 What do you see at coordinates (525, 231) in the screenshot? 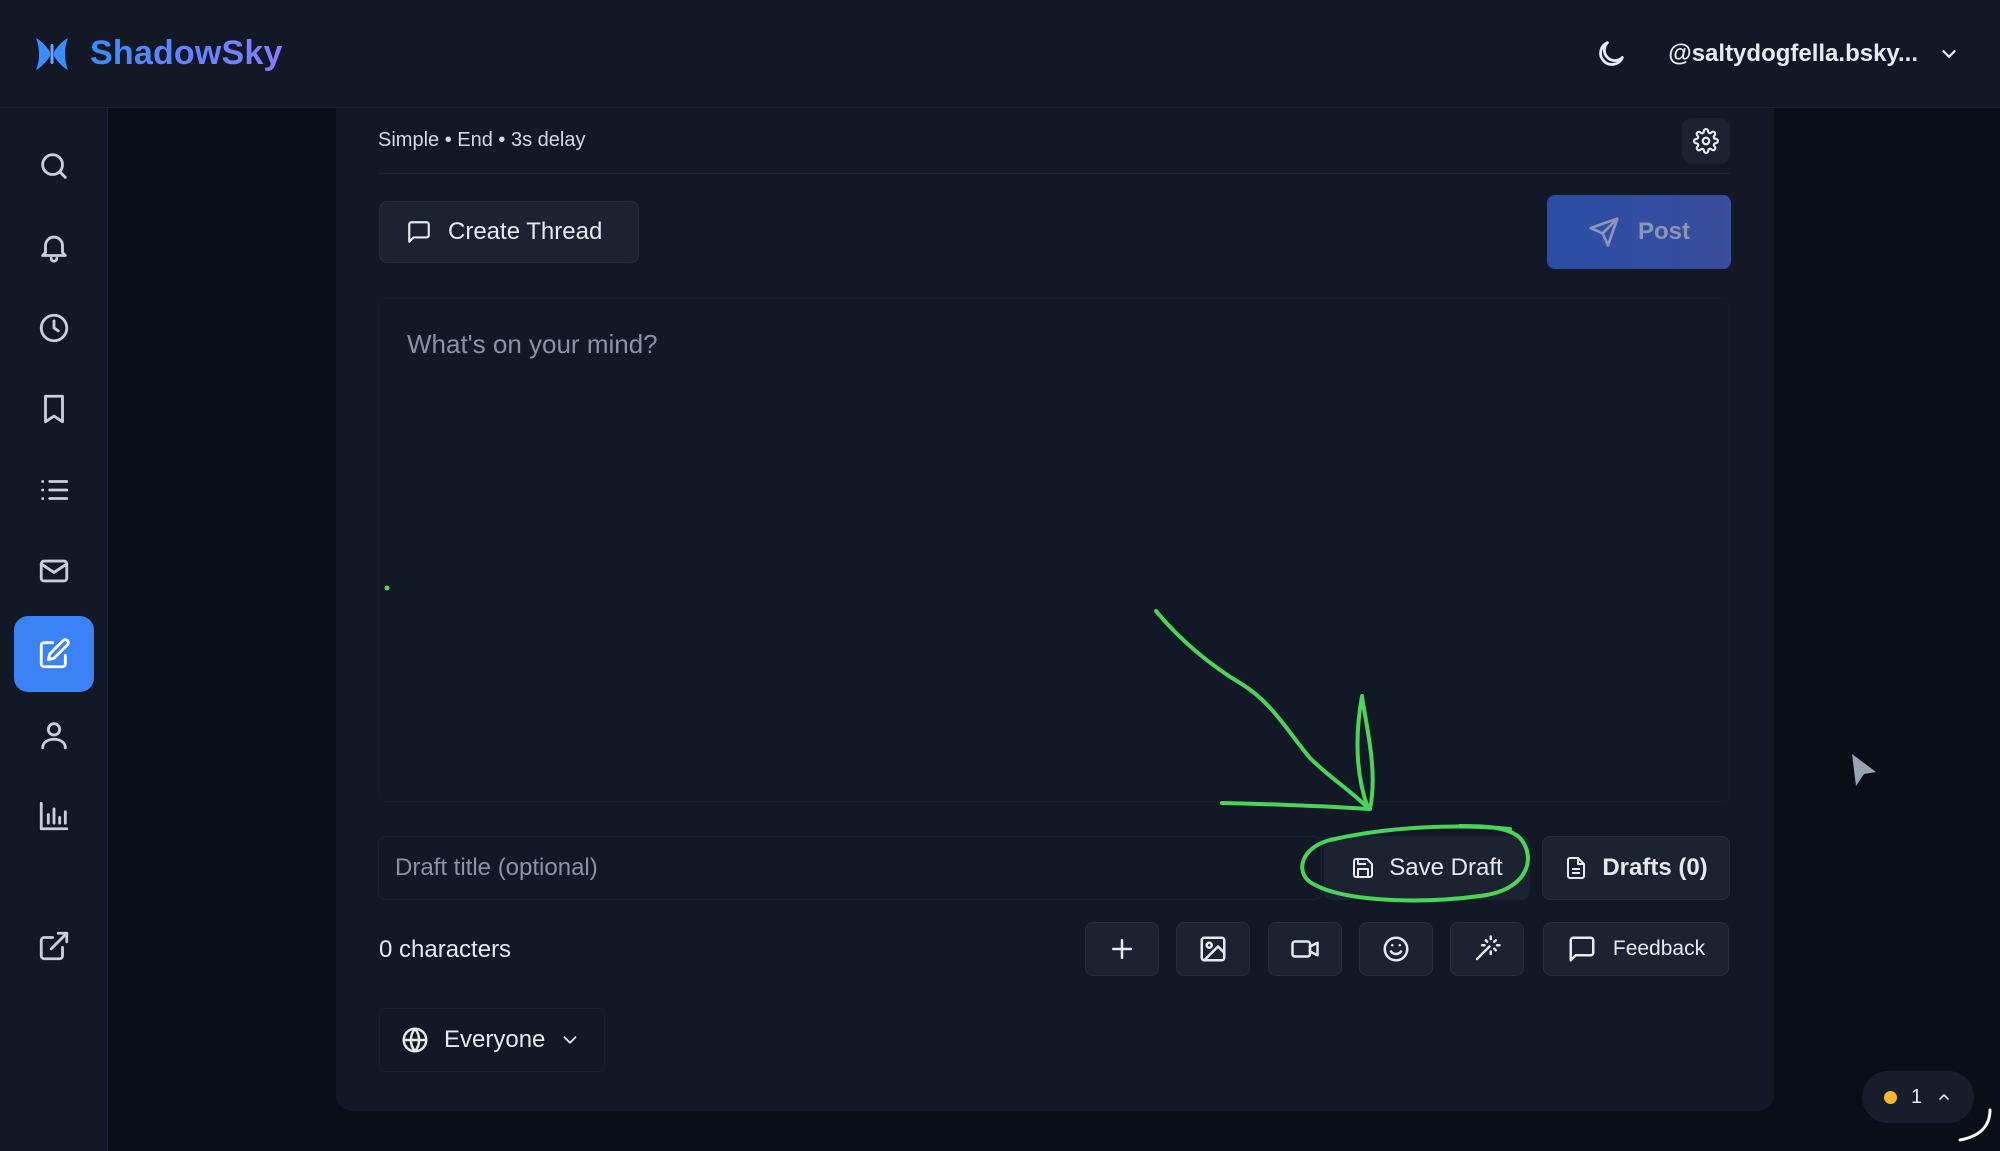
I see `create-thread-label: Create Thread` at bounding box center [525, 231].